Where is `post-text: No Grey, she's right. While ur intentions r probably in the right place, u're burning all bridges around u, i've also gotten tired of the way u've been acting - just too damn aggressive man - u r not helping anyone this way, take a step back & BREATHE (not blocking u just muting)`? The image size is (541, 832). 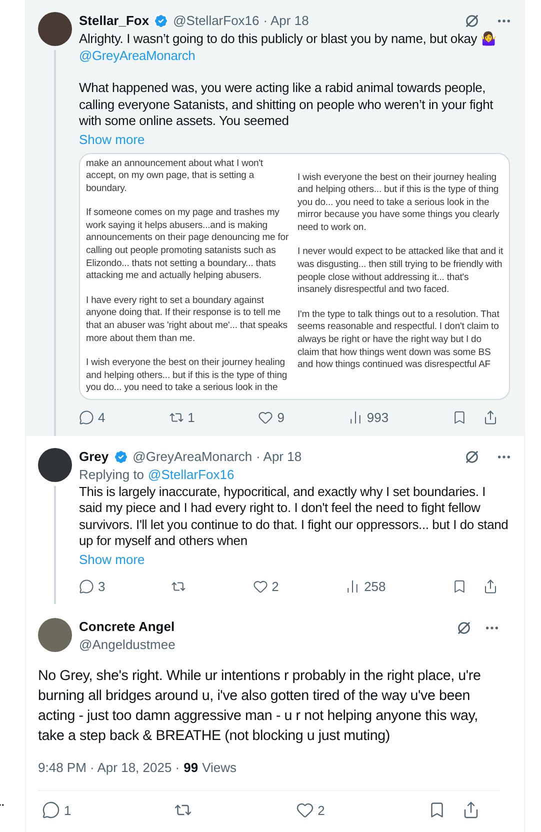 post-text: No Grey, she's right. While ur intentions r probably in the right place, u're burning all bridges around u, i've also gotten tired of the way u've been acting - just too damn aggressive man - u r not helping anyone this way, take a step back & BREATHE (not blocking u just muting) is located at coordinates (260, 706).